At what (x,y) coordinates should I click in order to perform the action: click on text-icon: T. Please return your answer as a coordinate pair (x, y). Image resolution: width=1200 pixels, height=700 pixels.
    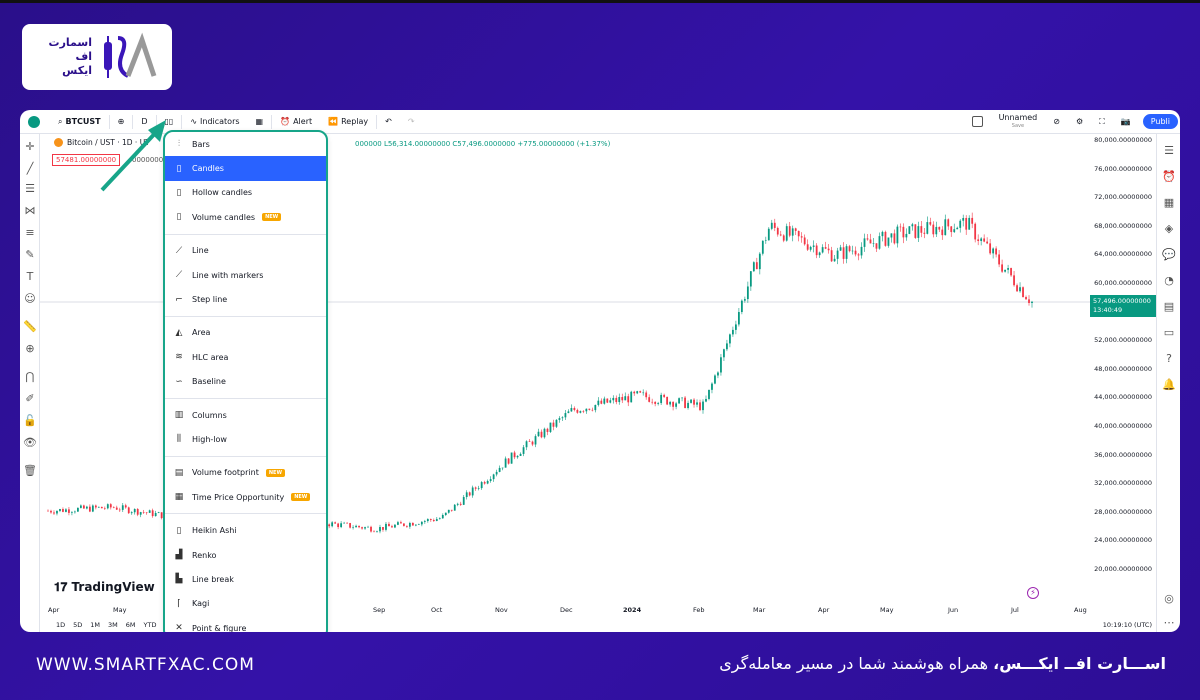
    Looking at the image, I should click on (30, 277).